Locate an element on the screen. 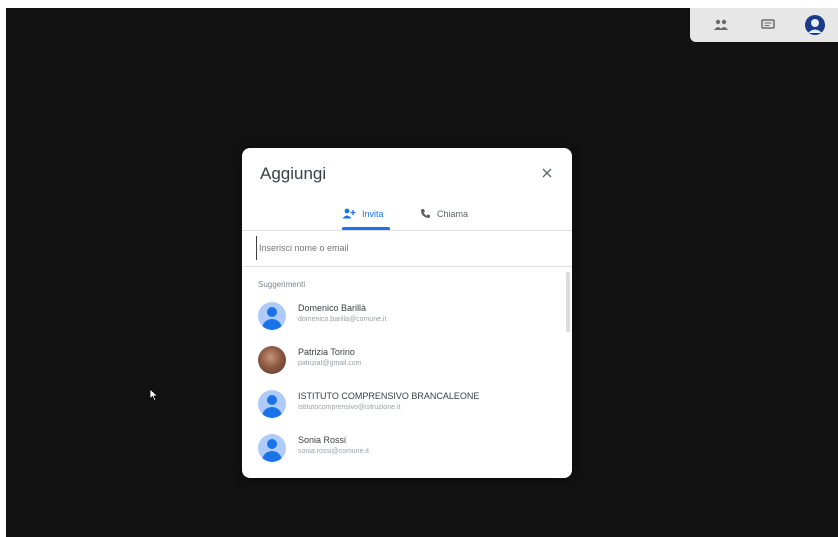 Image resolution: width=838 pixels, height=537 pixels. contact-email: sonia.rossi@comune.it is located at coordinates (333, 451).